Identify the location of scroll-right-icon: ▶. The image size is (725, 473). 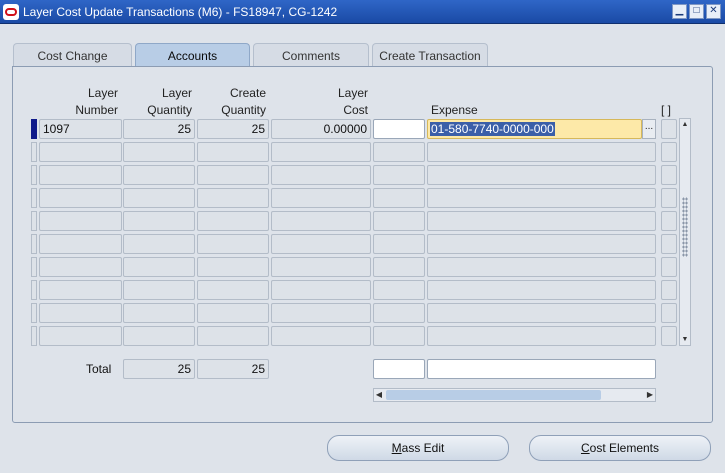
(650, 395).